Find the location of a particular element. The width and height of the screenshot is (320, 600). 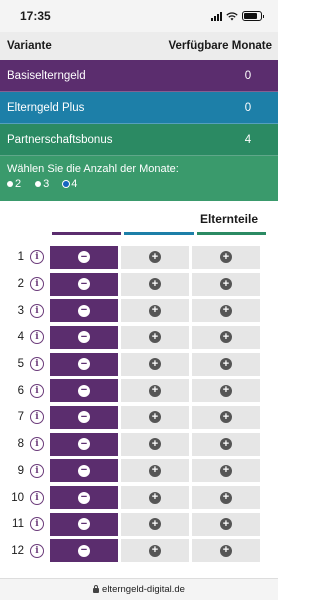

variant-name: Basiselterngeld is located at coordinates (46, 75).